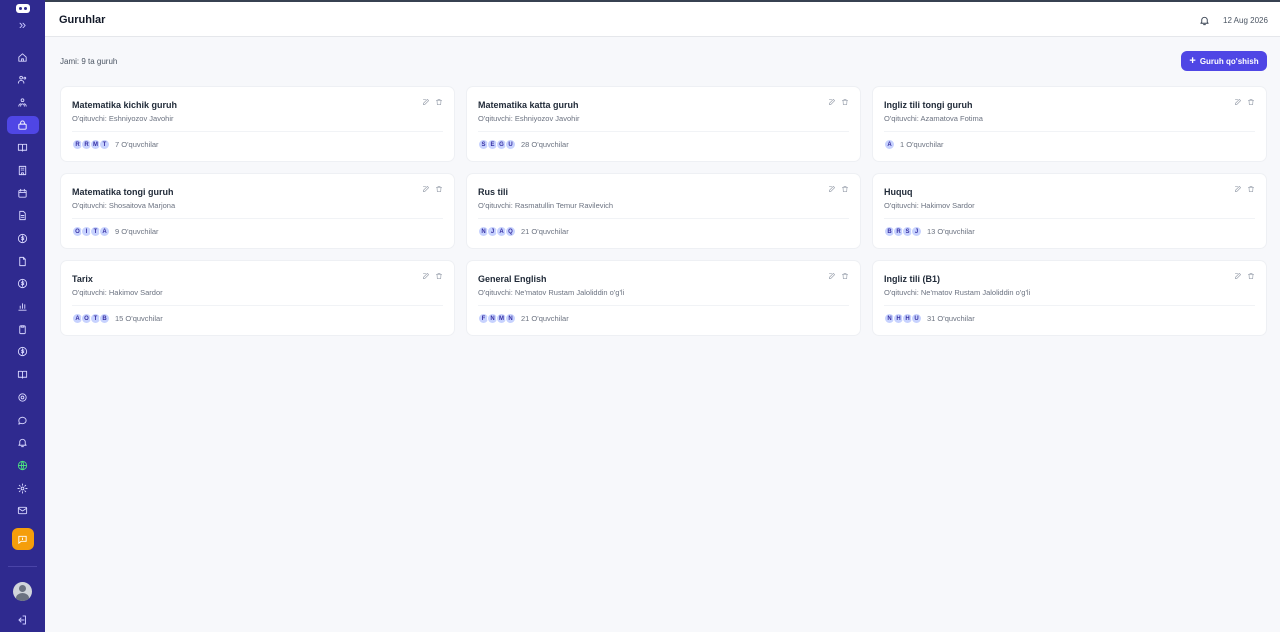 This screenshot has width=1280, height=632. I want to click on sidebar-item-clipboard, so click(23, 329).